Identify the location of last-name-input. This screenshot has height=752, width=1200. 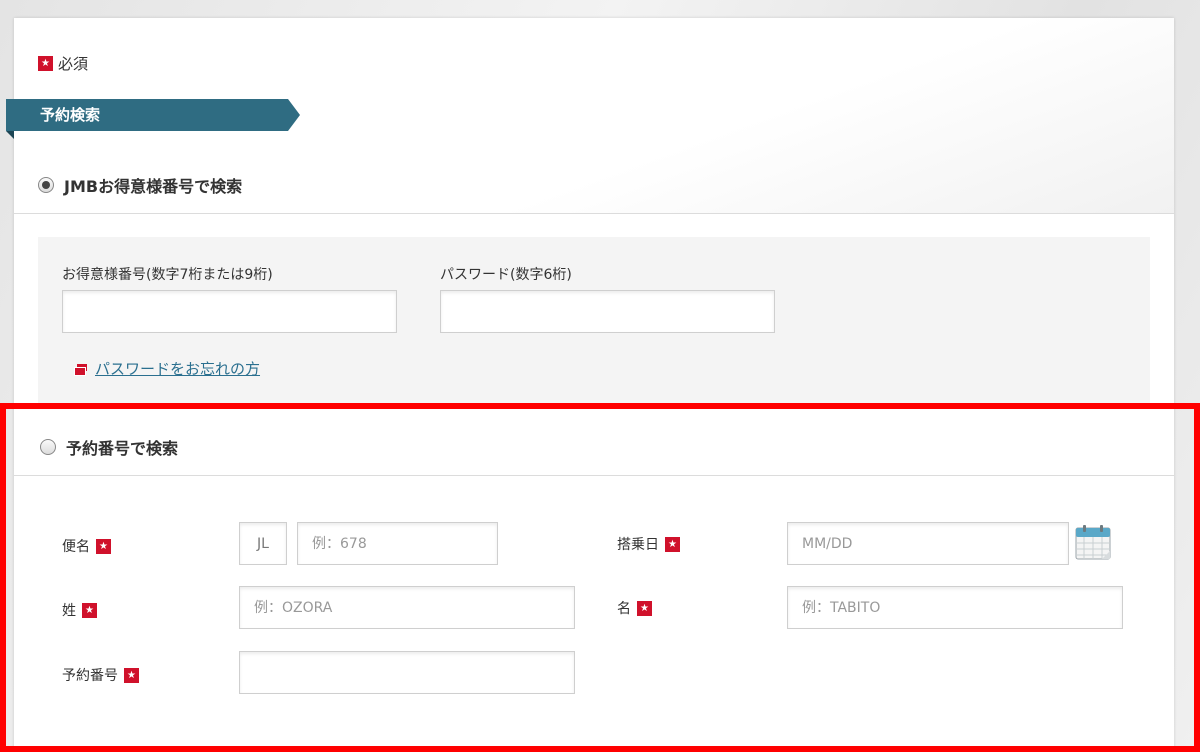
(407, 607).